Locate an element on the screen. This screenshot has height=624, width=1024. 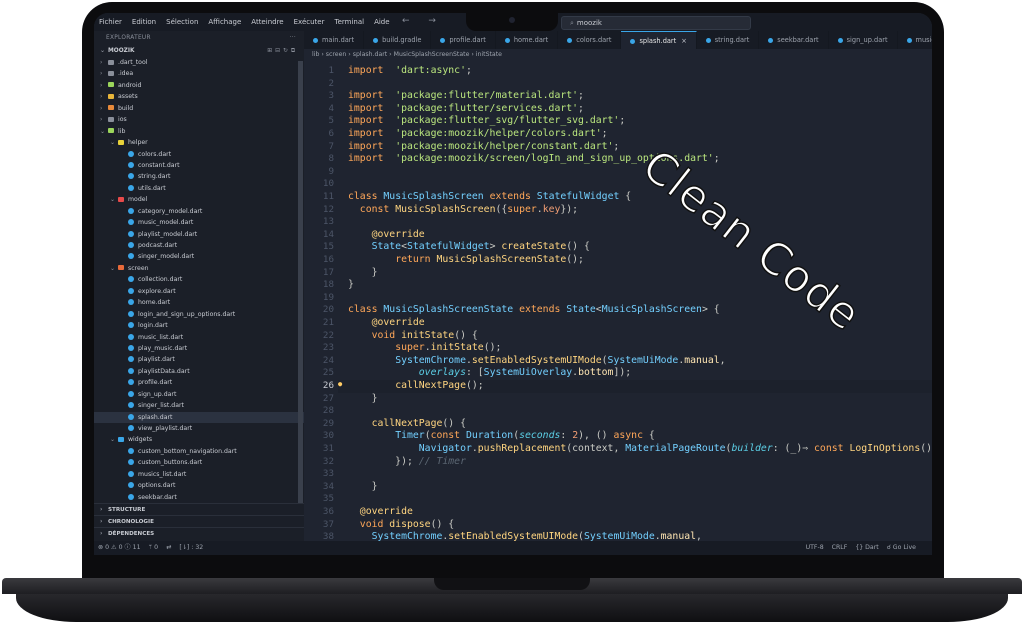
file-item: playlistData.dart is located at coordinates (199, 371).